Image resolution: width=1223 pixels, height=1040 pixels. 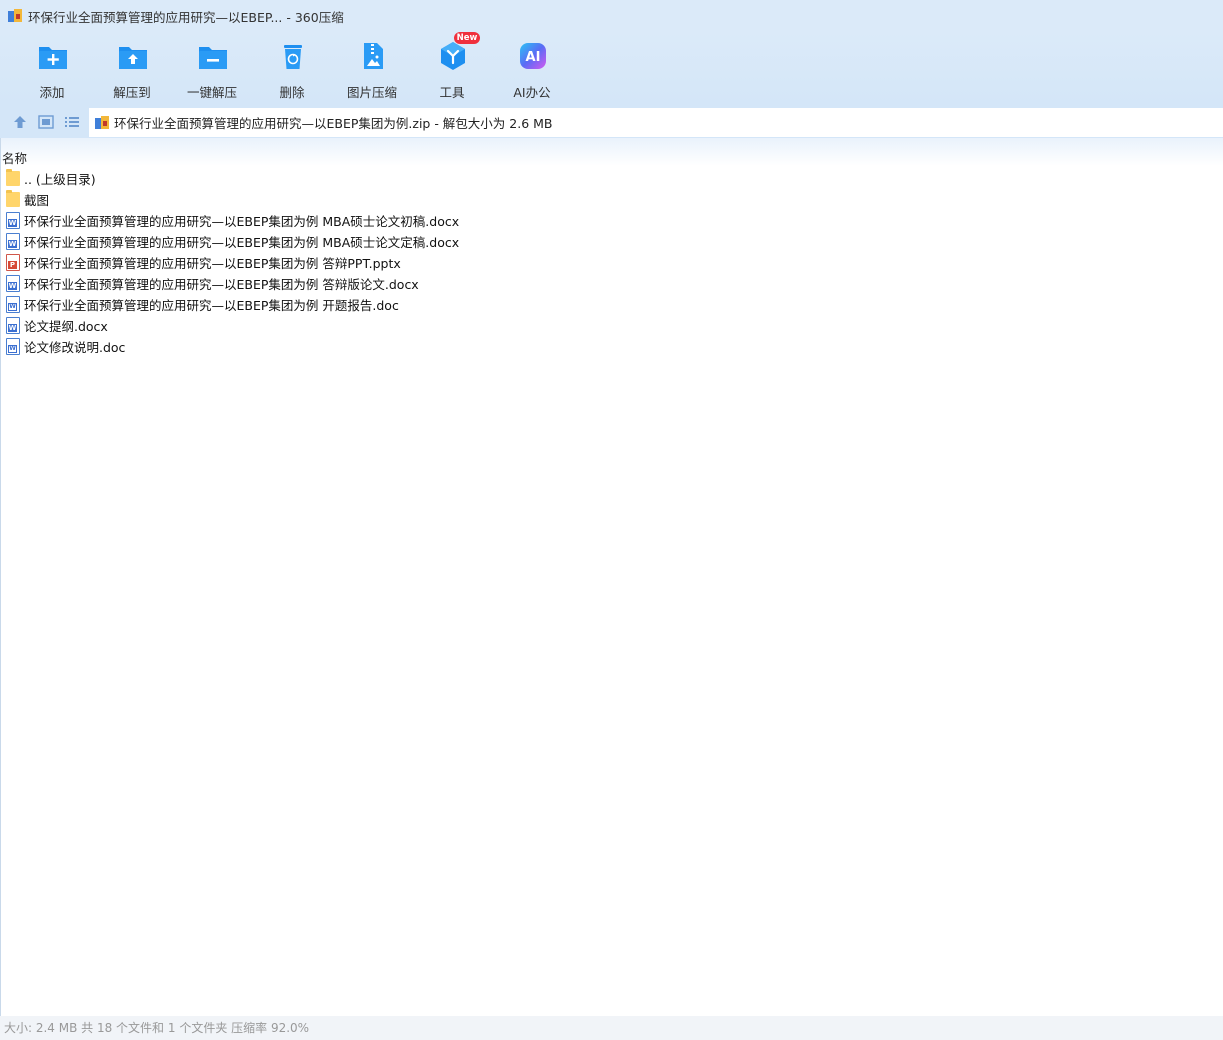 What do you see at coordinates (20, 122) in the screenshot?
I see `up-arrow-icon` at bounding box center [20, 122].